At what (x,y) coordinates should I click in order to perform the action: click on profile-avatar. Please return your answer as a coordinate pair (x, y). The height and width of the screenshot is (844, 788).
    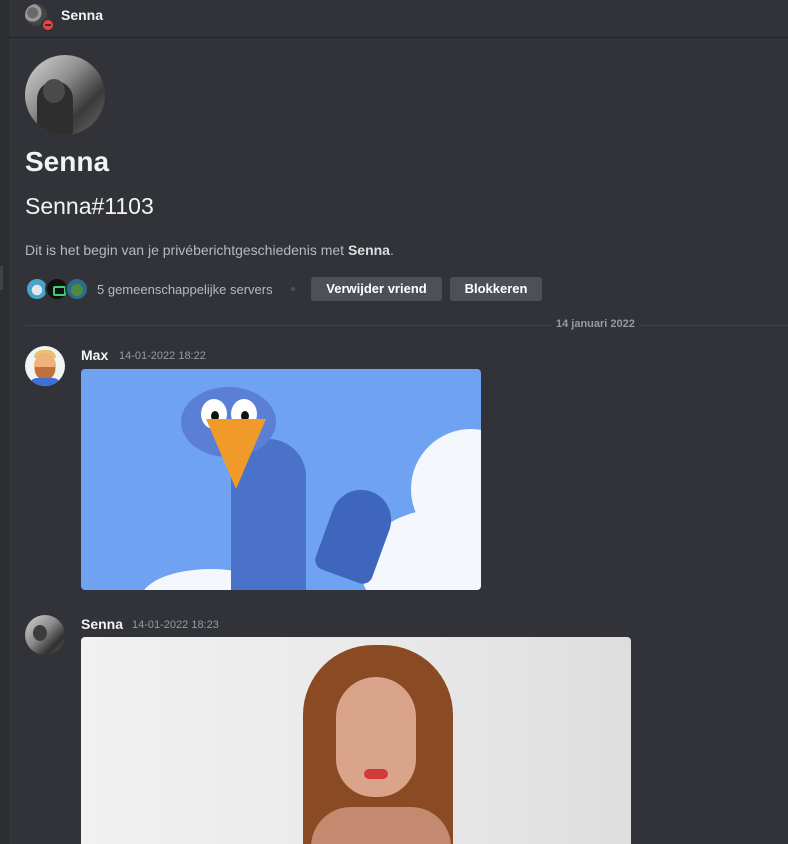
    Looking at the image, I should click on (65, 95).